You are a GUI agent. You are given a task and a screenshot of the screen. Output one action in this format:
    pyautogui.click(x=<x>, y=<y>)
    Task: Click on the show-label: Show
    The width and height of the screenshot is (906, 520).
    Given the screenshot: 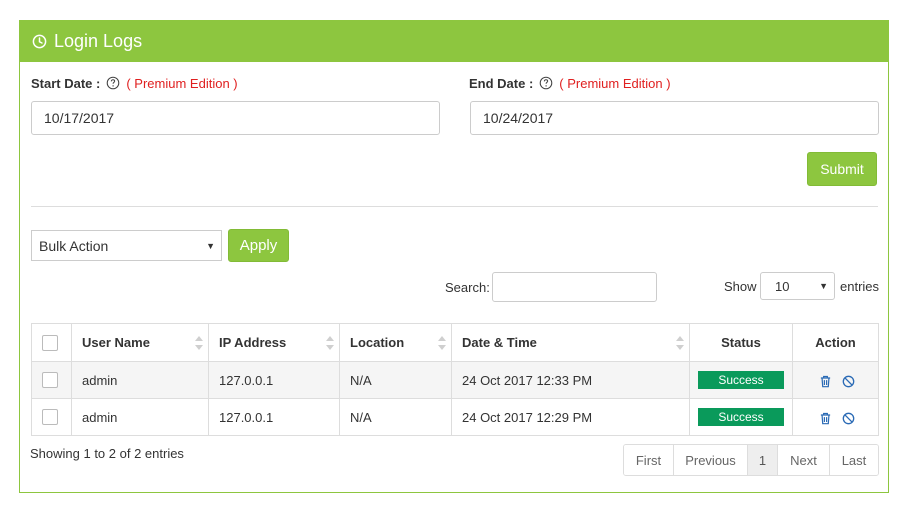 What is the action you would take?
    pyautogui.click(x=740, y=286)
    